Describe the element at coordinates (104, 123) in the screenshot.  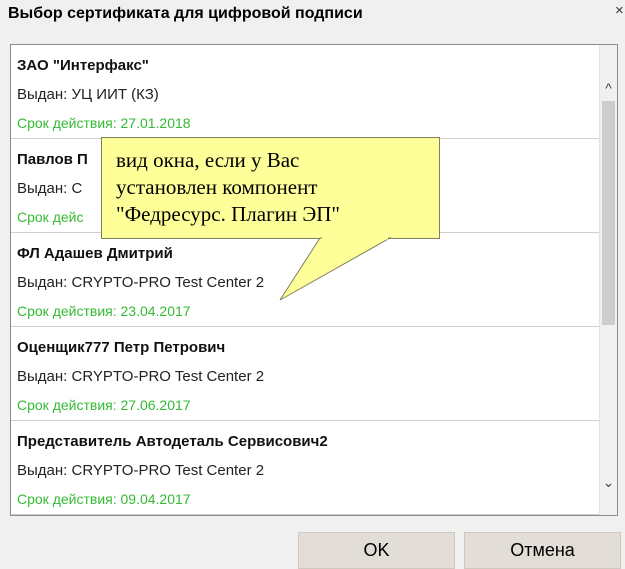
I see `certificate-validity: Срок действия: 27.01.2018` at that location.